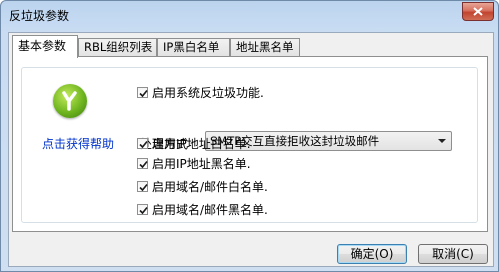  I want to click on tab-rbl-list: RBL组织列表, so click(117, 47).